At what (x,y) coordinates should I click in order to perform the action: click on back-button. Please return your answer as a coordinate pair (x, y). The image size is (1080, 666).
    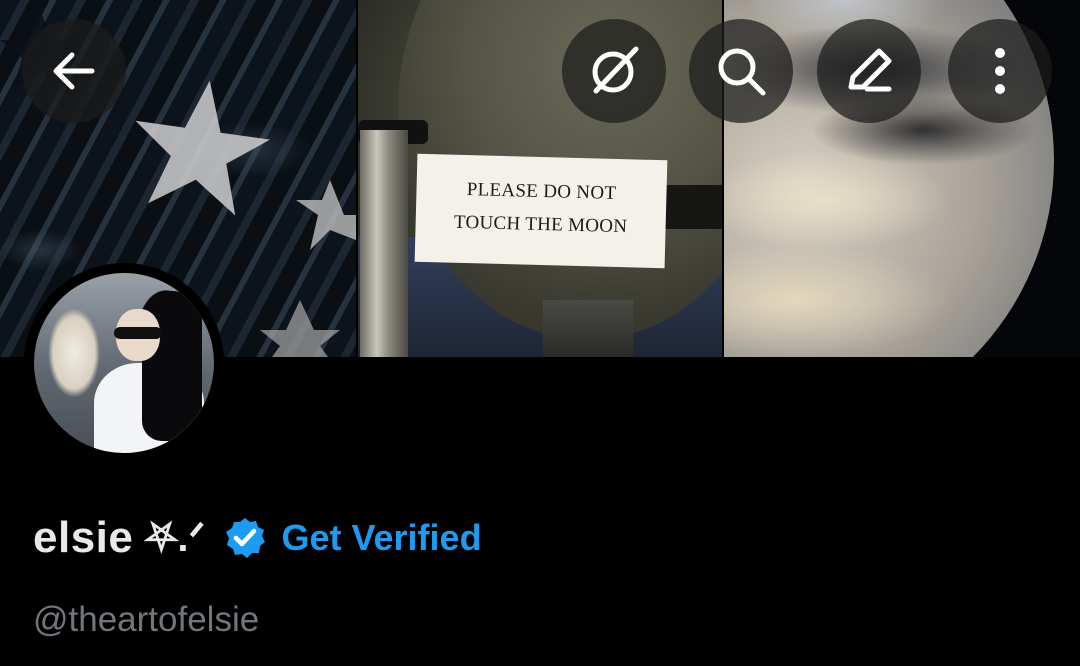
    Looking at the image, I should click on (74, 71).